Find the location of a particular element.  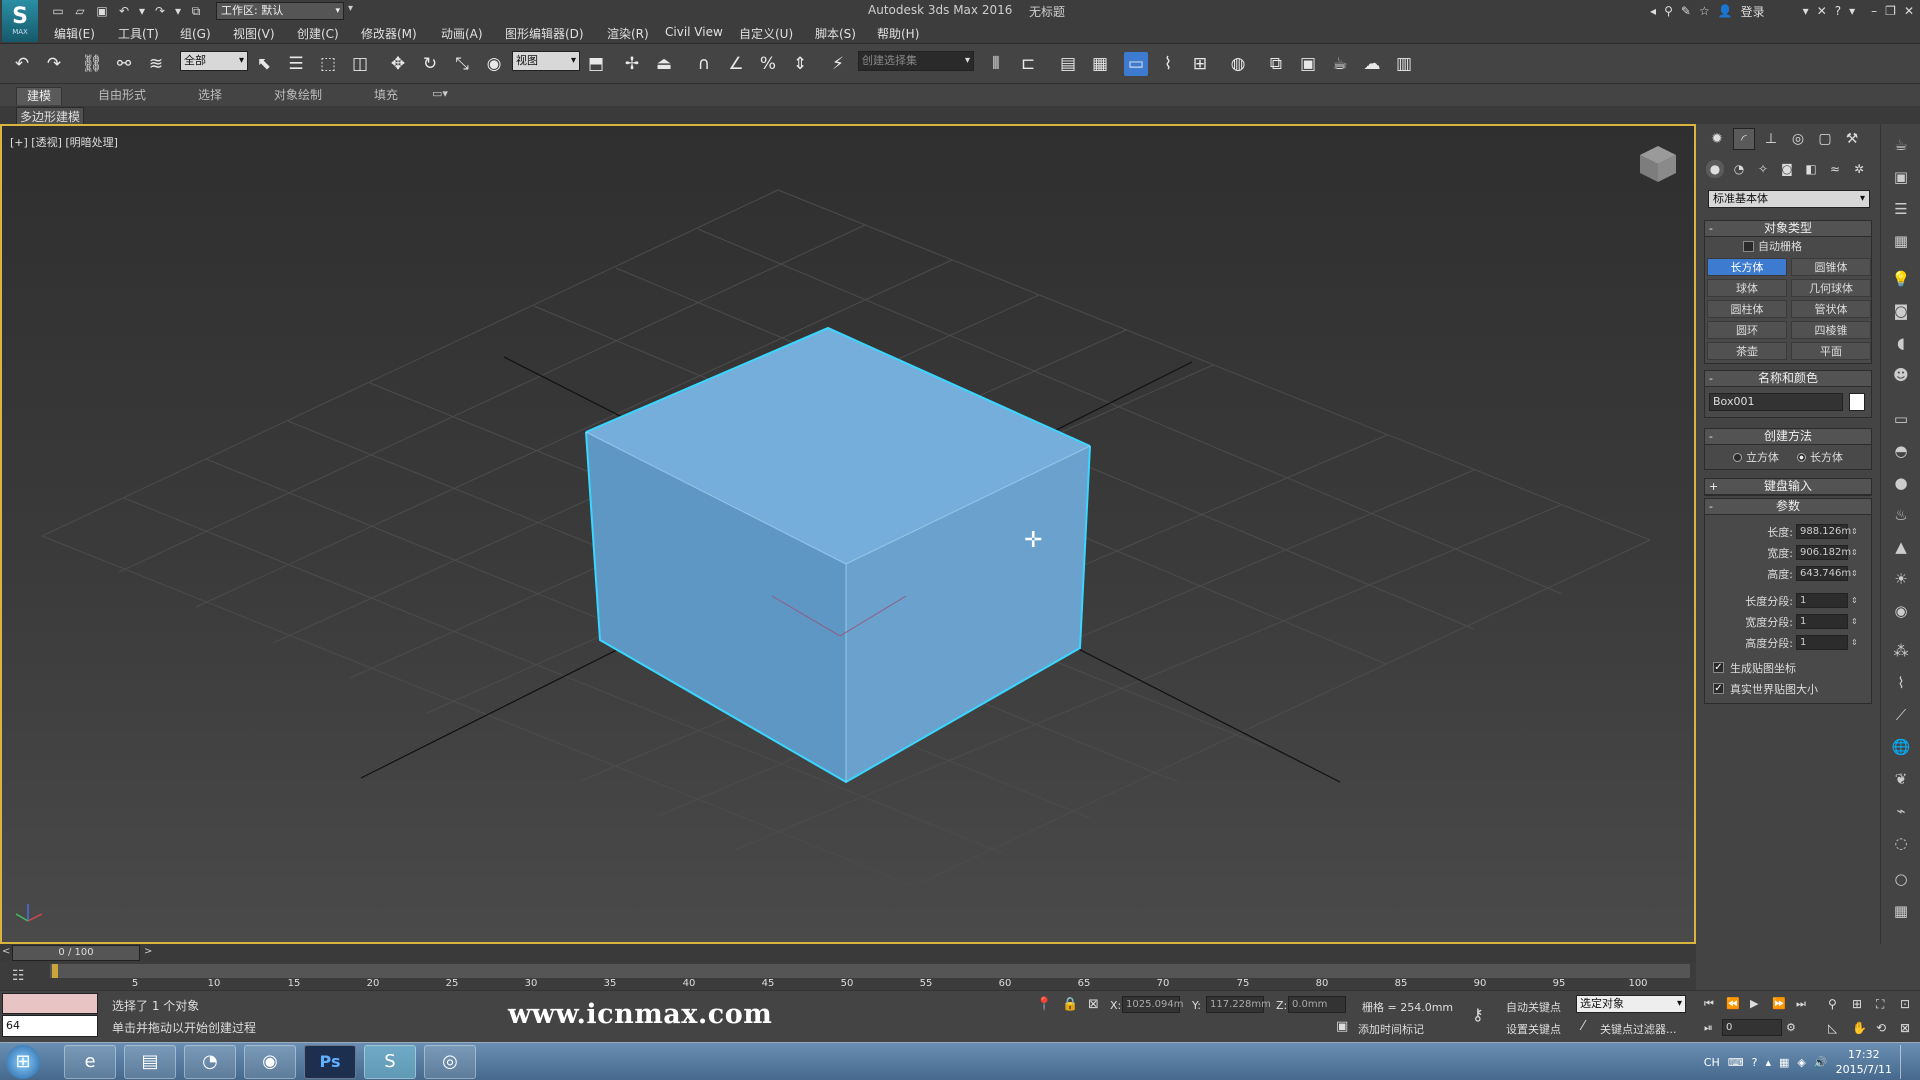

teapot-render-icon: ☕ is located at coordinates (1901, 145).